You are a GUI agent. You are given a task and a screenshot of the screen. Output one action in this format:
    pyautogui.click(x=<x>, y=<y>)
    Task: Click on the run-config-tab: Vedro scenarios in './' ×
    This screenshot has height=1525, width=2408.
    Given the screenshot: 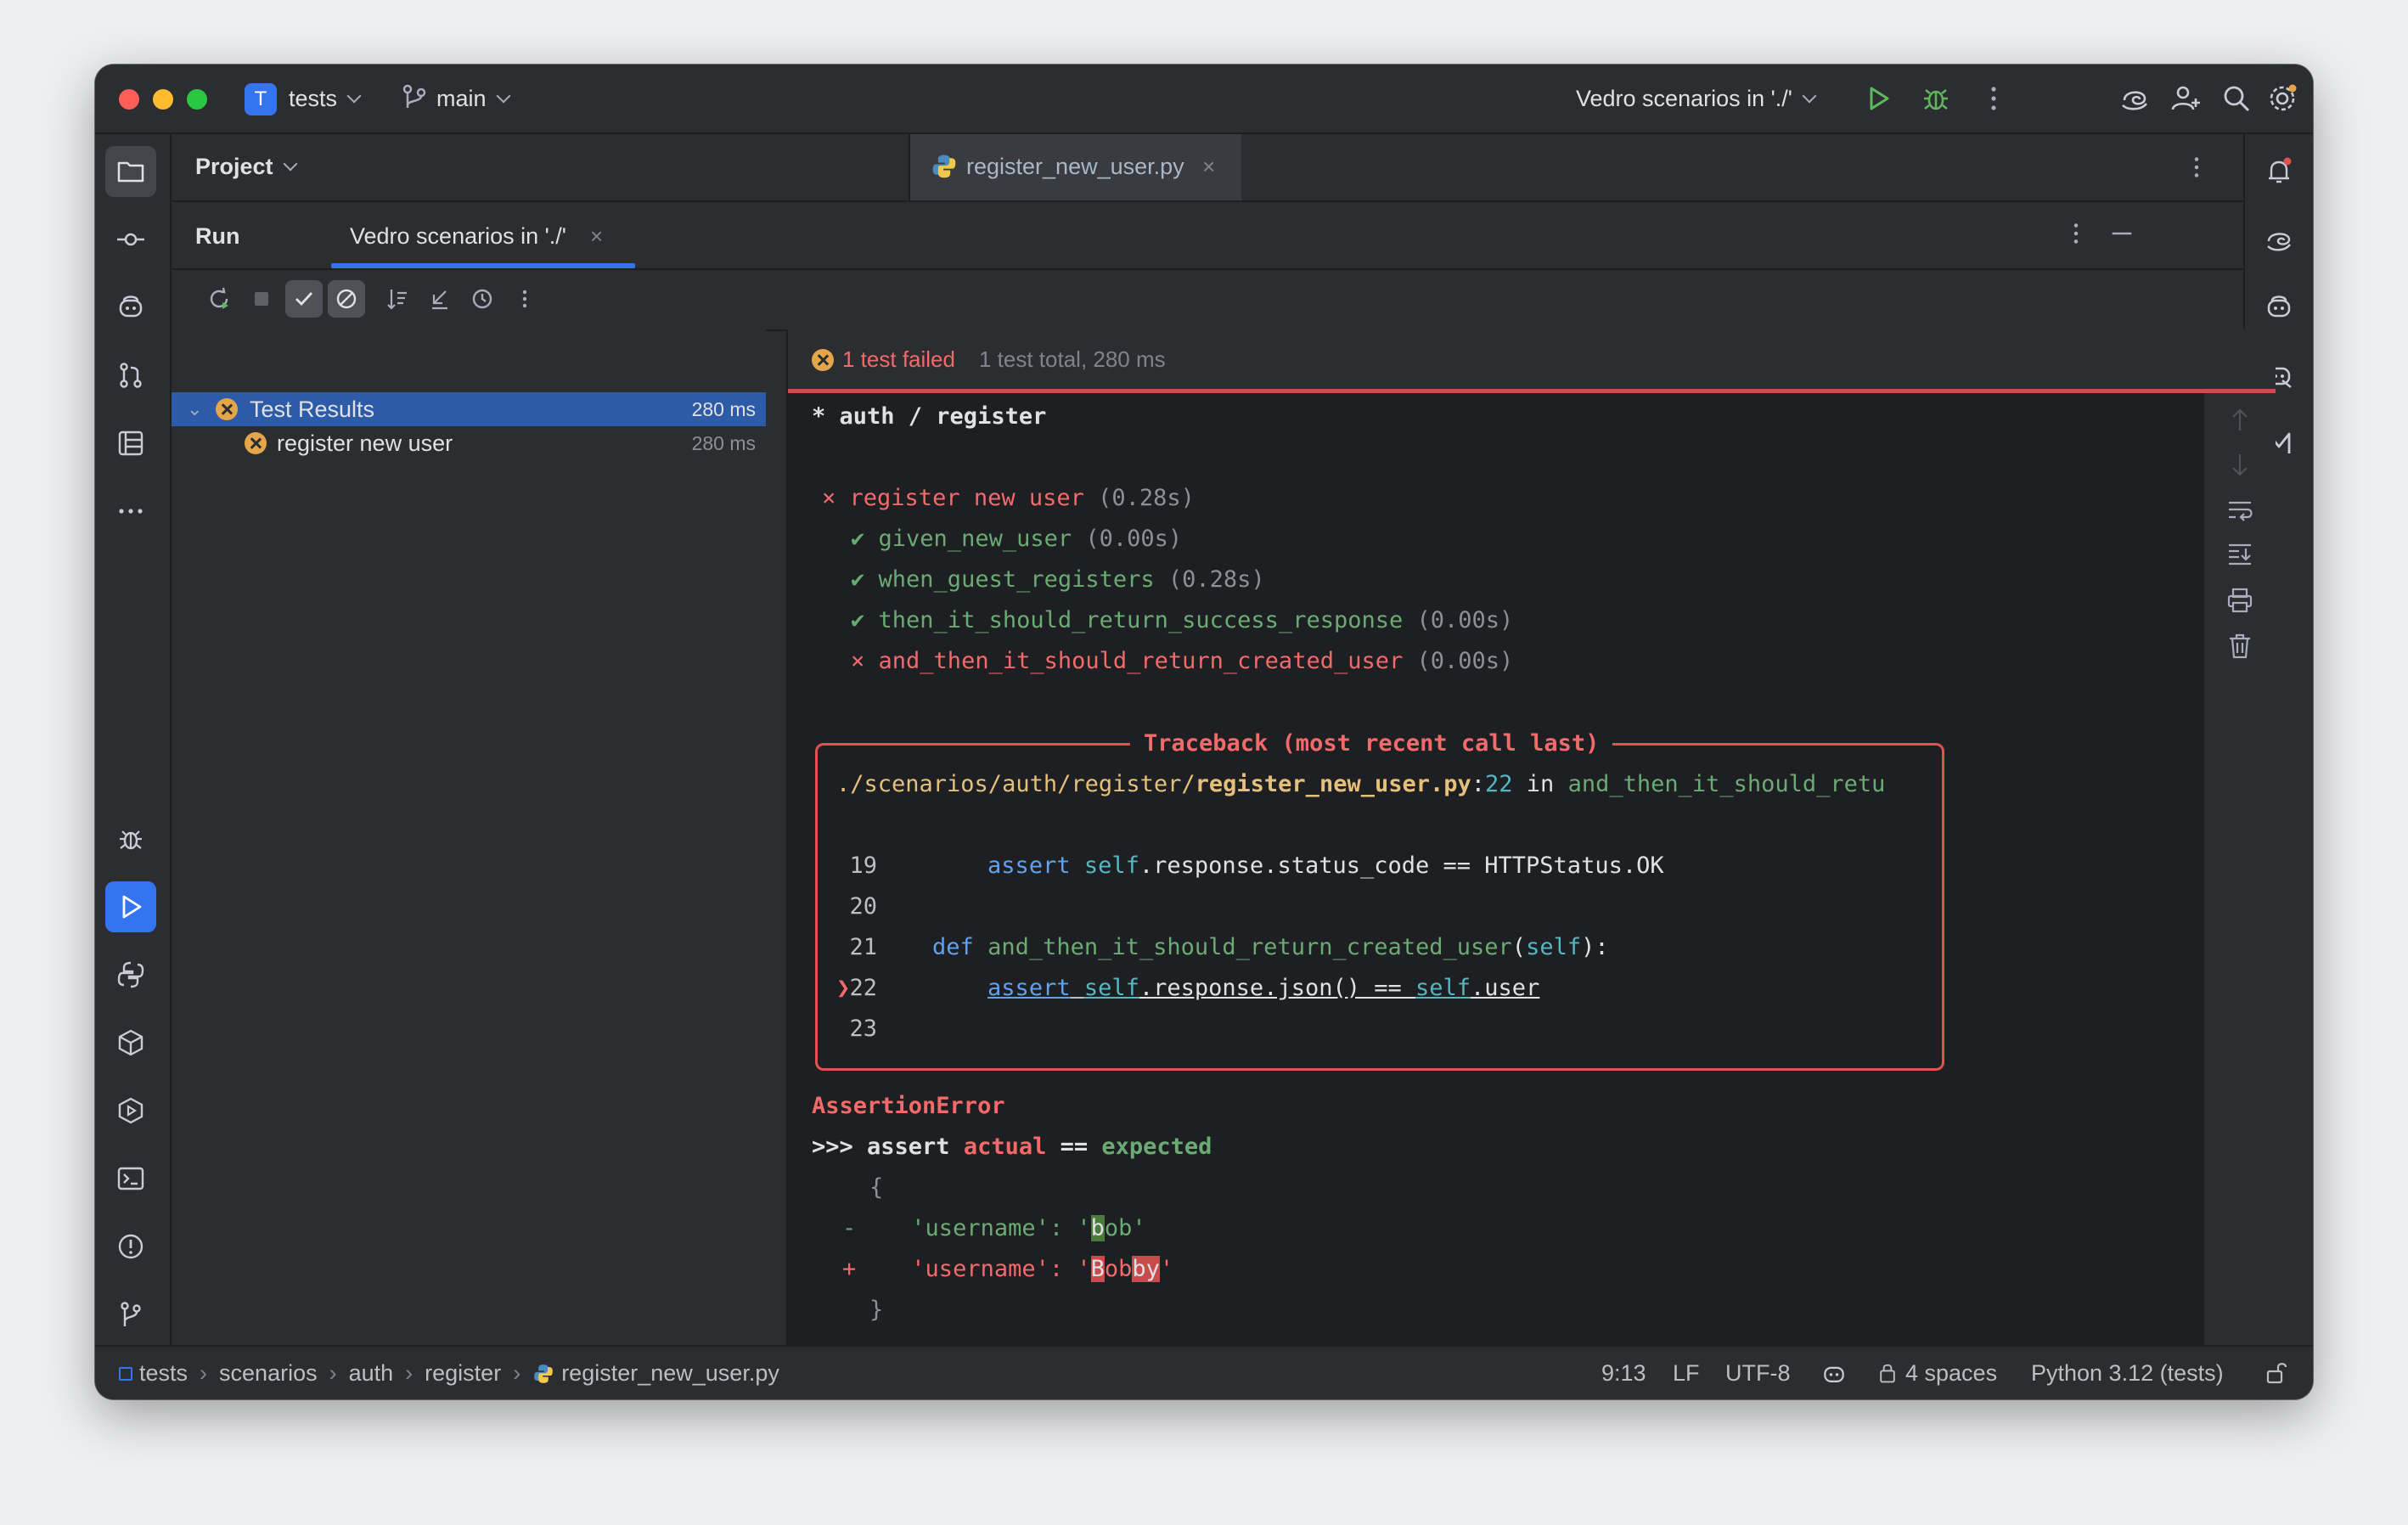 What is the action you would take?
    pyautogui.click(x=476, y=236)
    